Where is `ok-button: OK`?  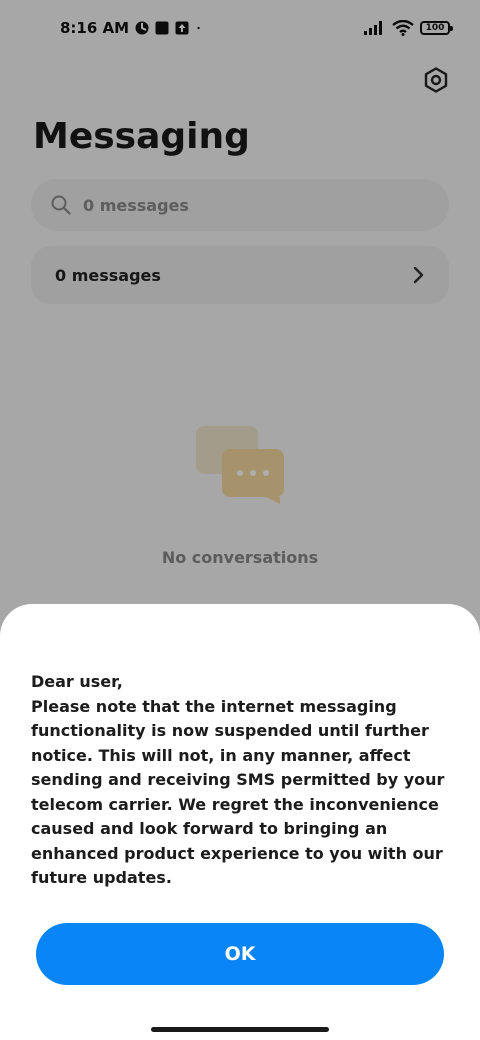
ok-button: OK is located at coordinates (240, 954).